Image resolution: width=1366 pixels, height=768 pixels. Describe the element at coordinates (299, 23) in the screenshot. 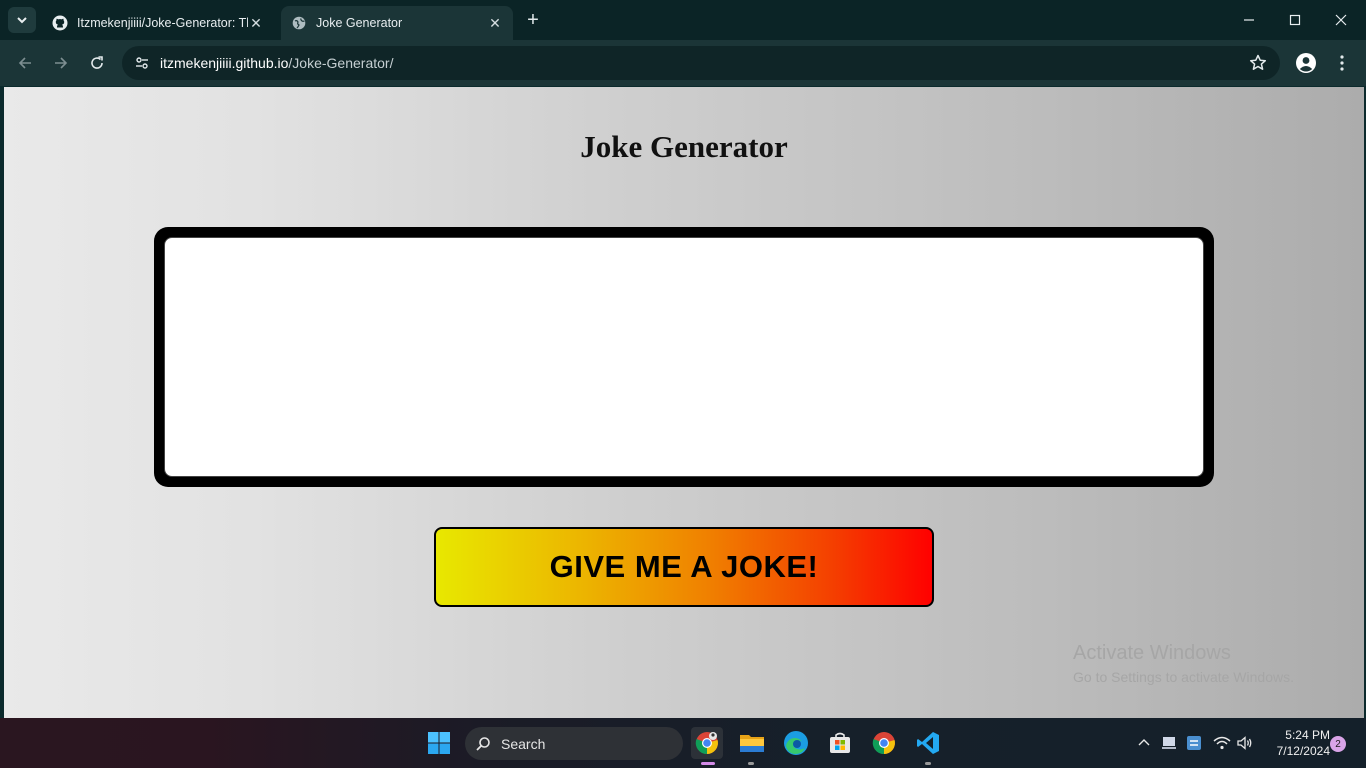

I see `globe-icon` at that location.